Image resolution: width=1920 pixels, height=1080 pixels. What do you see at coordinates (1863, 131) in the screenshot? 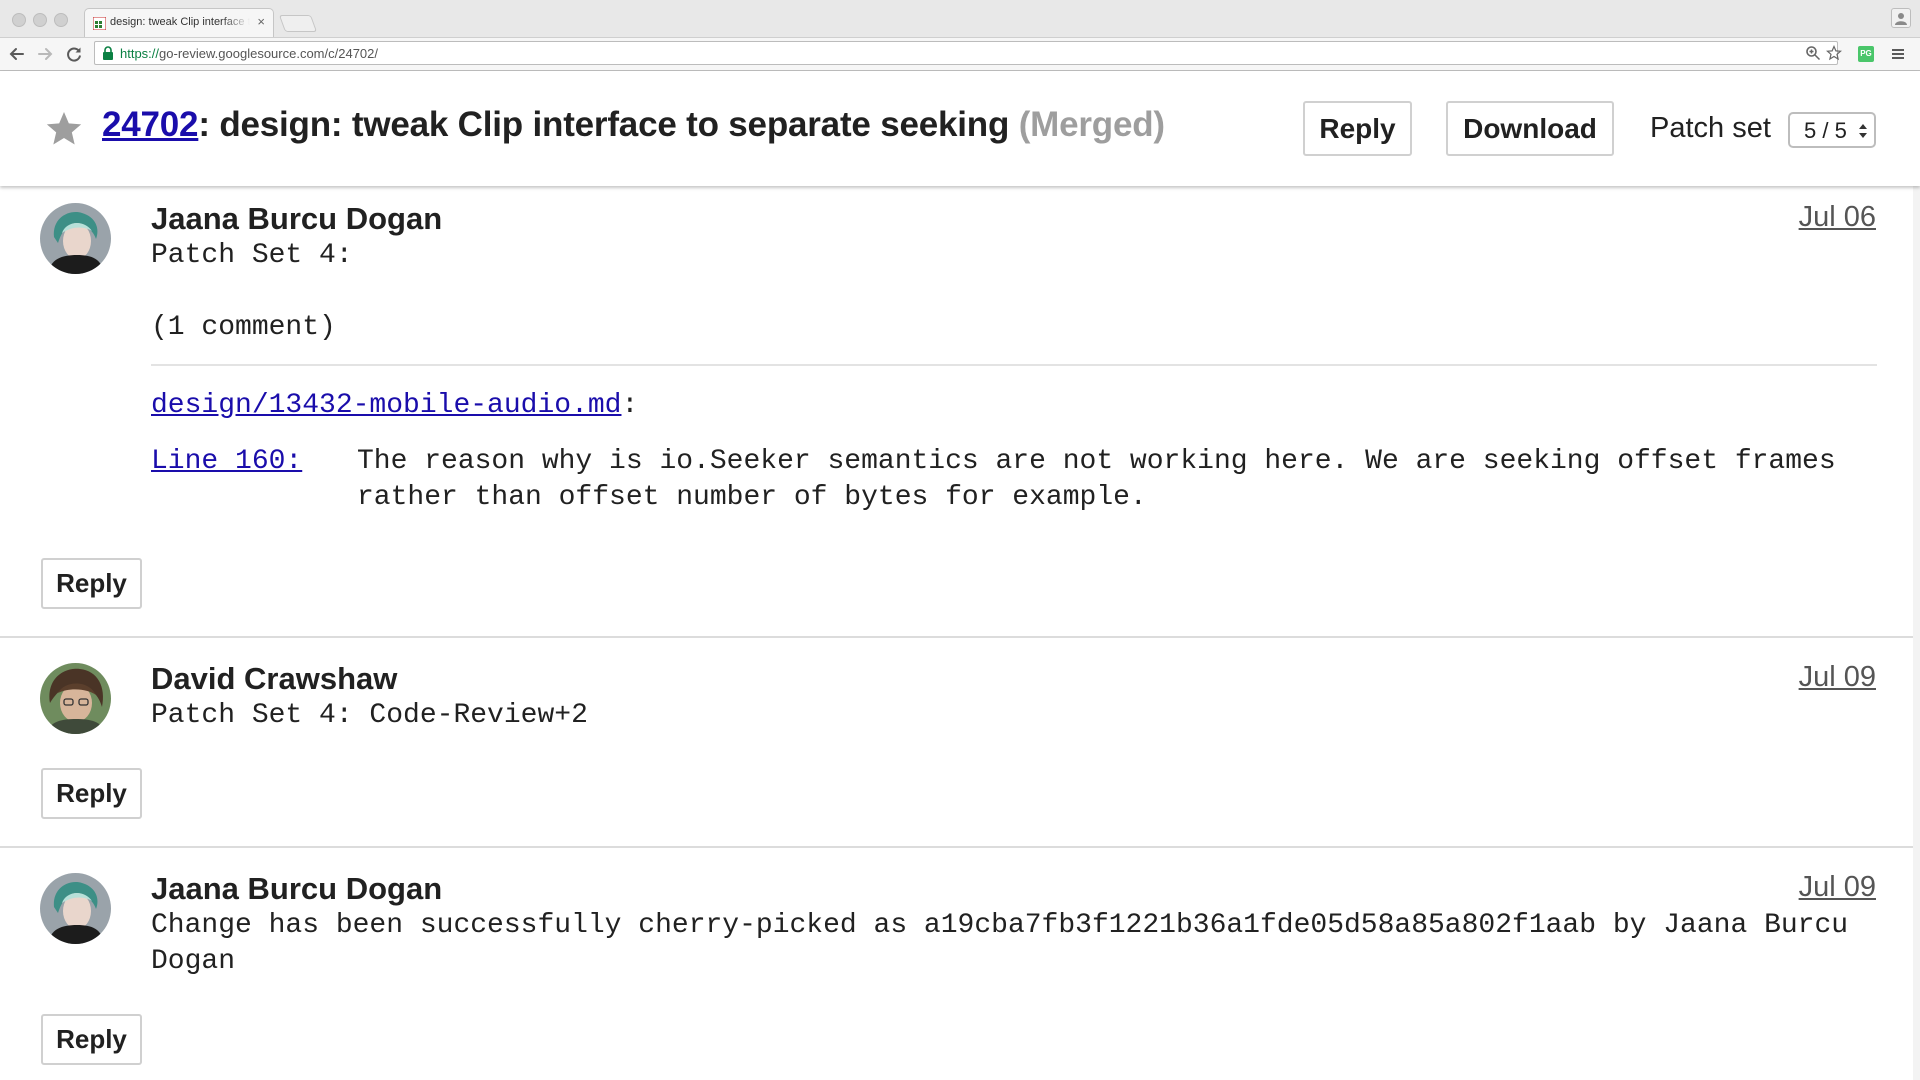
I see `select-arrows-icon` at bounding box center [1863, 131].